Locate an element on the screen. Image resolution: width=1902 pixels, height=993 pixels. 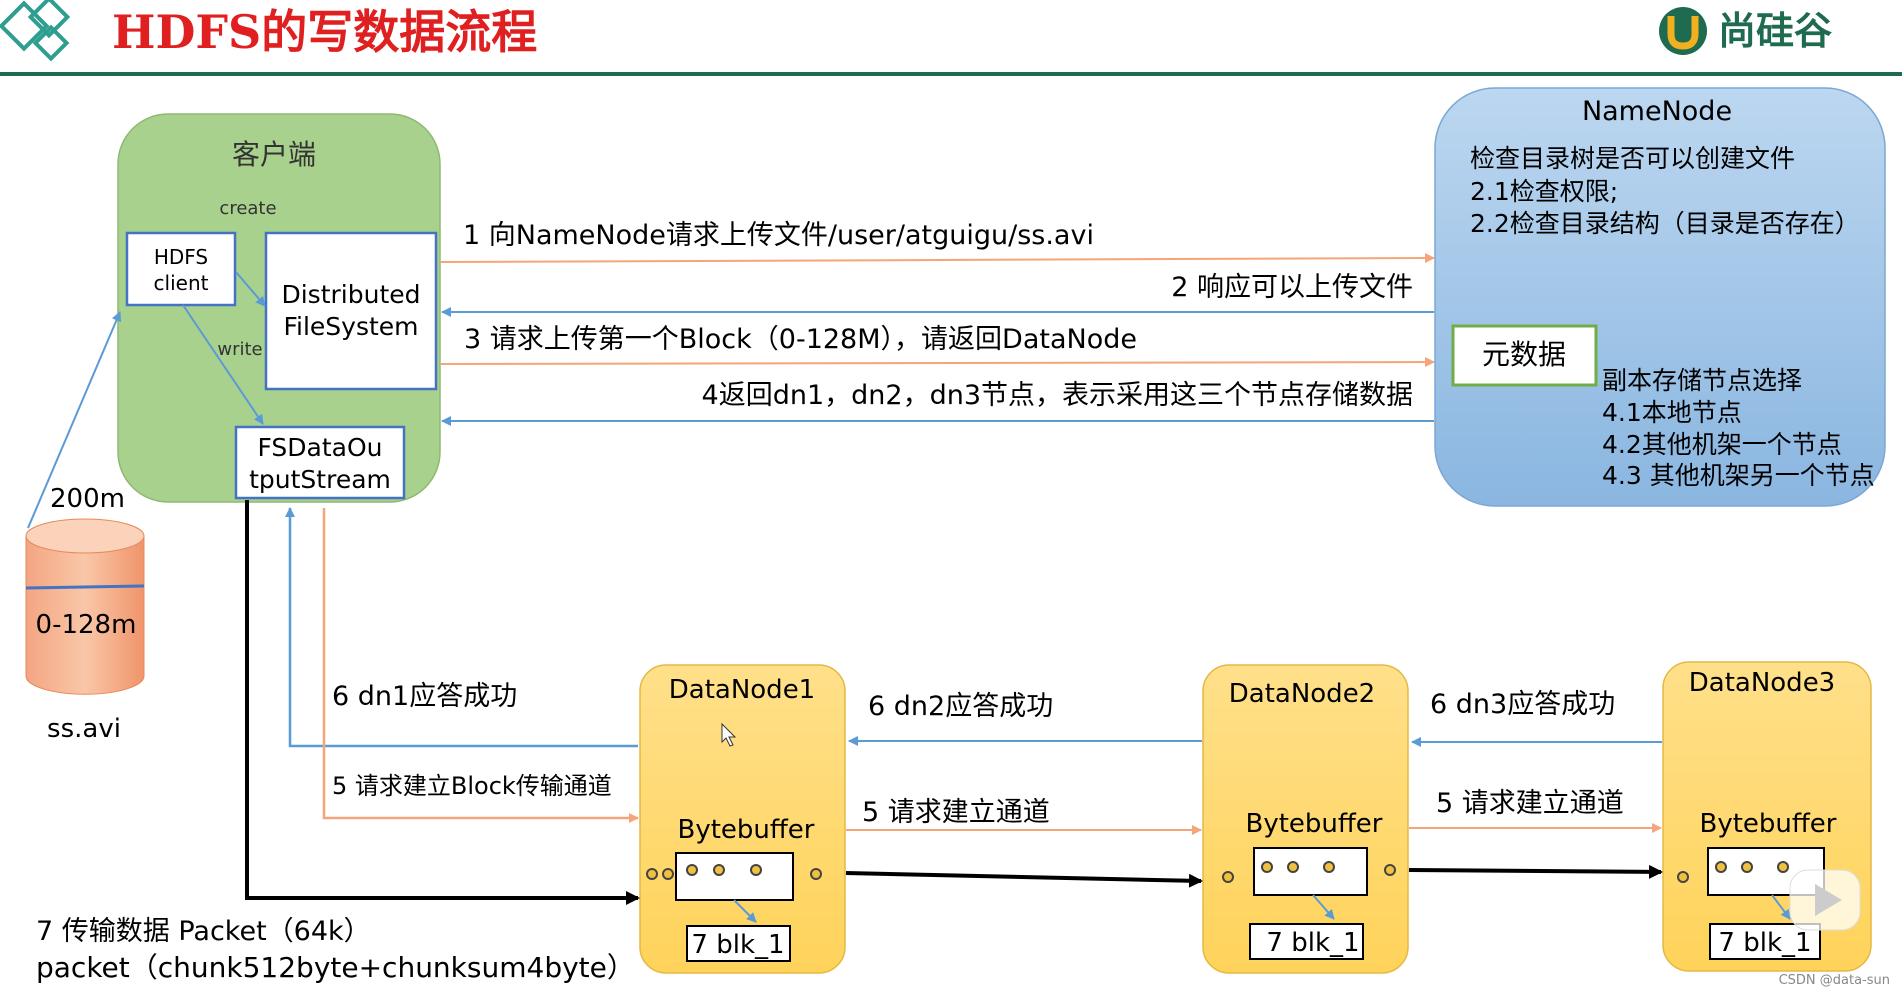
fsdos-line1: FSDataOu is located at coordinates (319, 447).